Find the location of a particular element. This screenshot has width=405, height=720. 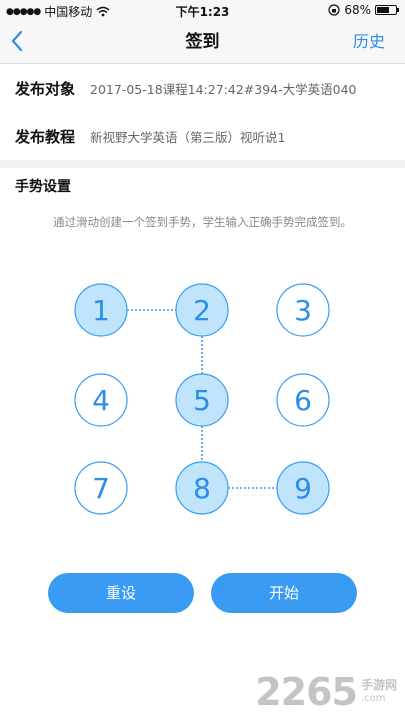

gesture-node-9: 9 is located at coordinates (303, 488).